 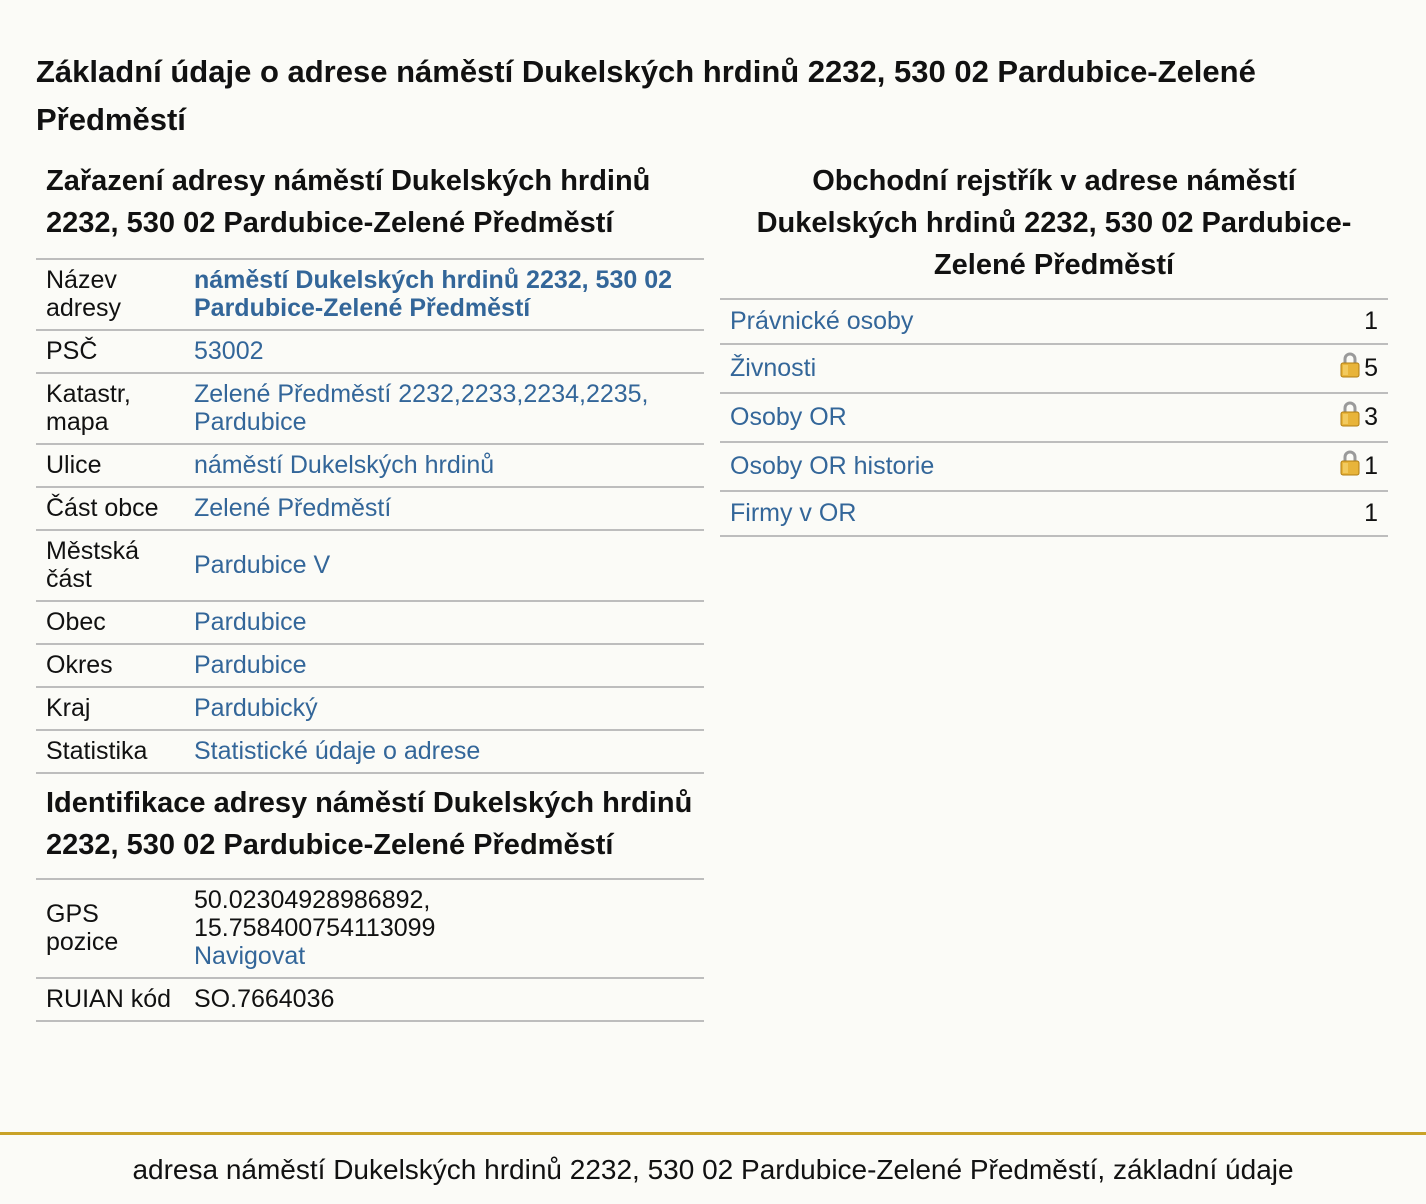 I want to click on row-label: Statistika, so click(x=110, y=752).